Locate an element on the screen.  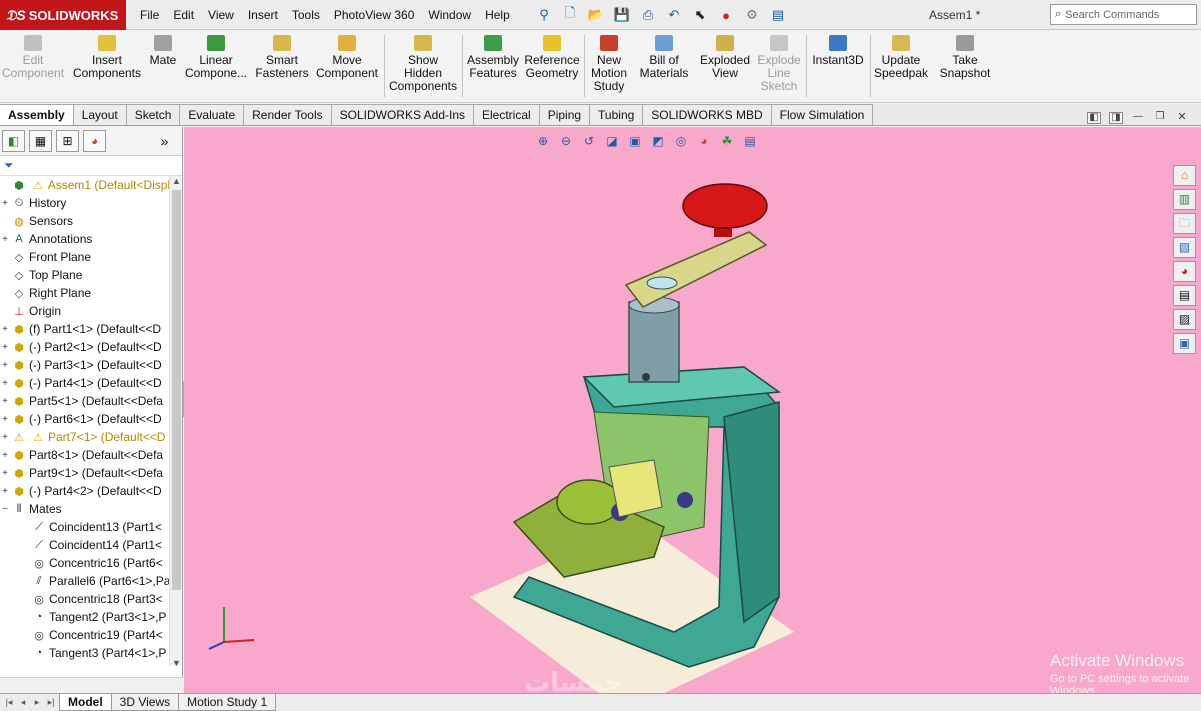
tab-electrical: Electrical is located at coordinates (506, 114).